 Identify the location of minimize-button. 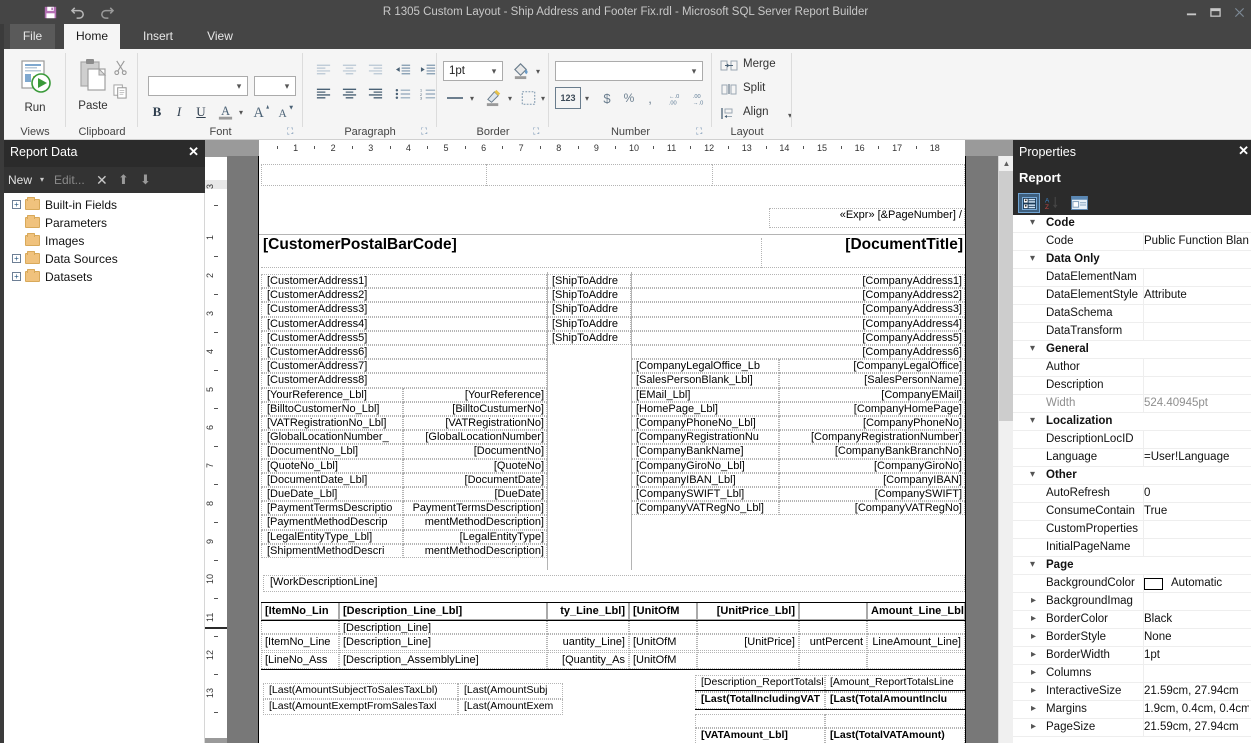
(1191, 12).